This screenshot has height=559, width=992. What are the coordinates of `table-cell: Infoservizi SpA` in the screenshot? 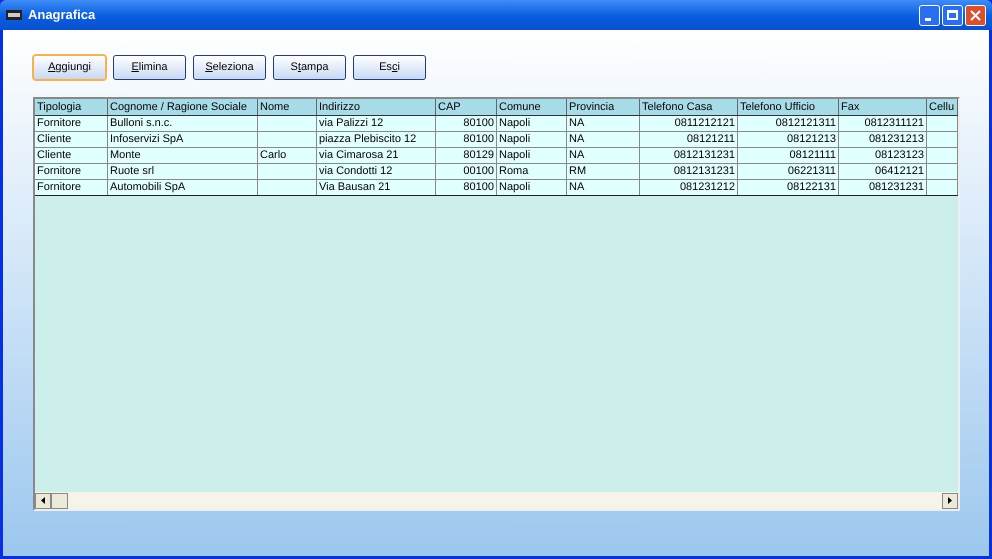 It's located at (147, 139).